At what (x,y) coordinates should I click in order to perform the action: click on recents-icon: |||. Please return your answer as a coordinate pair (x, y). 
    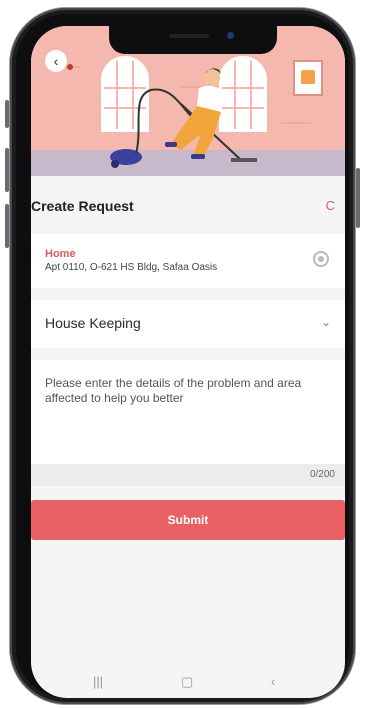
    Looking at the image, I should click on (98, 681).